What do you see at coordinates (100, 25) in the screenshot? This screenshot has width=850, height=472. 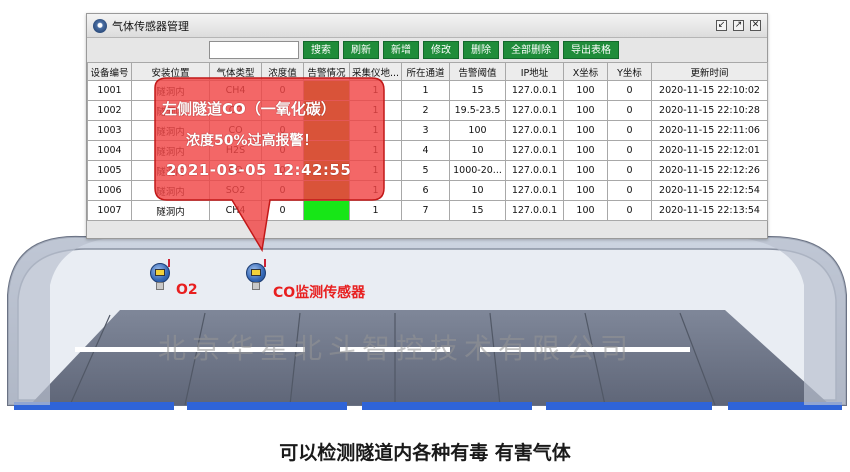 I see `app-icon` at bounding box center [100, 25].